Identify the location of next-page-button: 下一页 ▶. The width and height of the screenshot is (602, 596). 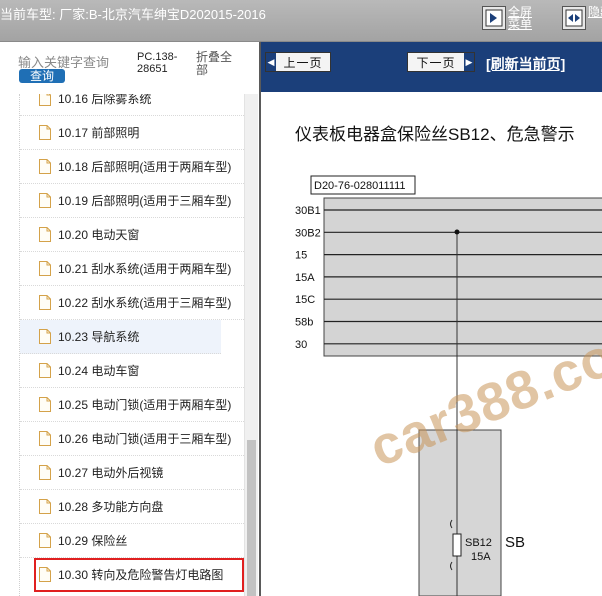
(441, 62).